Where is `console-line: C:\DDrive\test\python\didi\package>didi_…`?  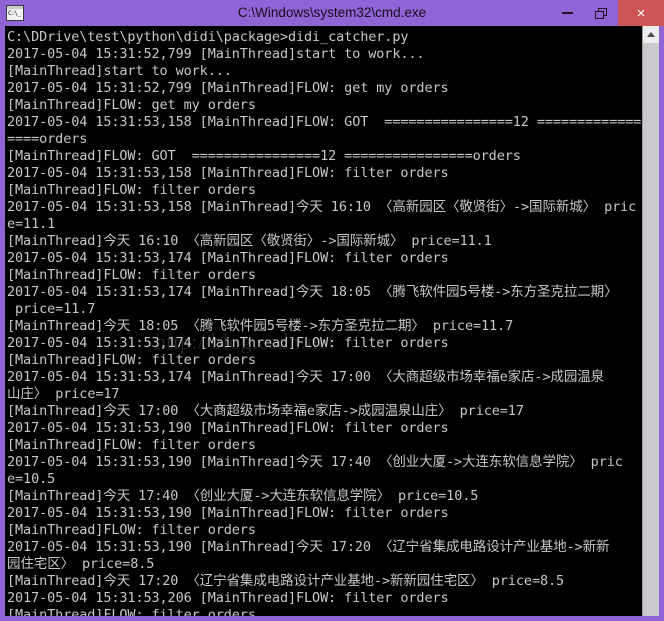 console-line: C:\DDrive\test\python\didi\package>didi_… is located at coordinates (208, 37).